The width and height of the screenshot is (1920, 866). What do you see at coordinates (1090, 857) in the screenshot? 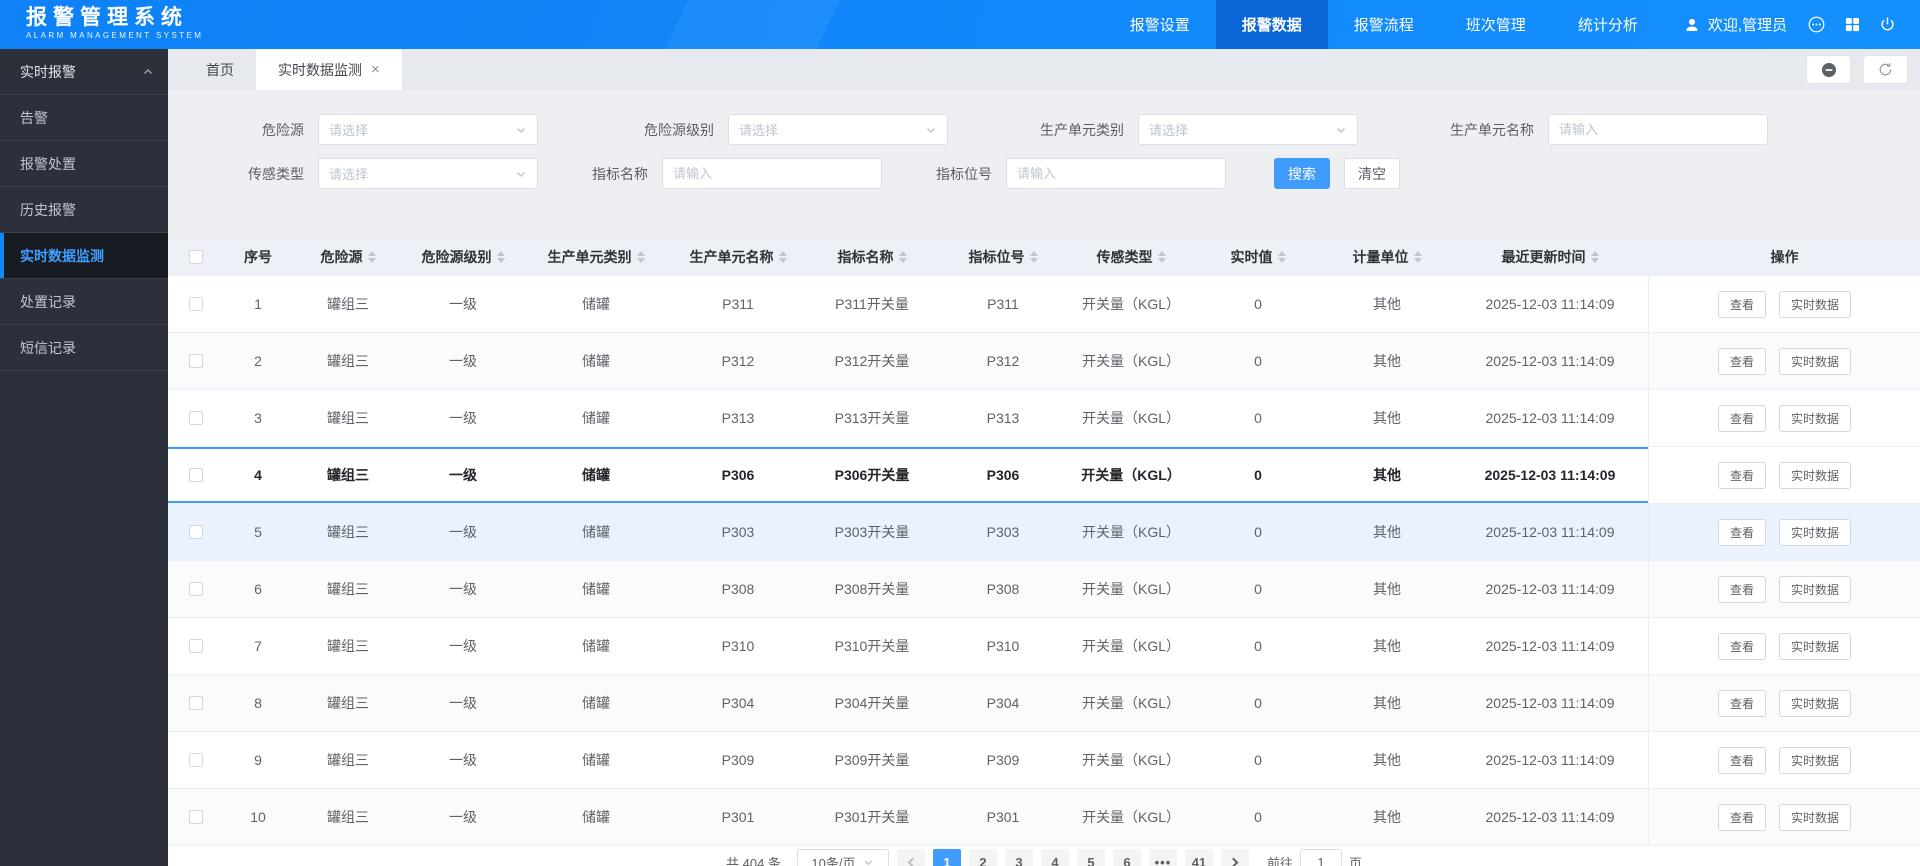
I see `page-number-button: 5` at bounding box center [1090, 857].